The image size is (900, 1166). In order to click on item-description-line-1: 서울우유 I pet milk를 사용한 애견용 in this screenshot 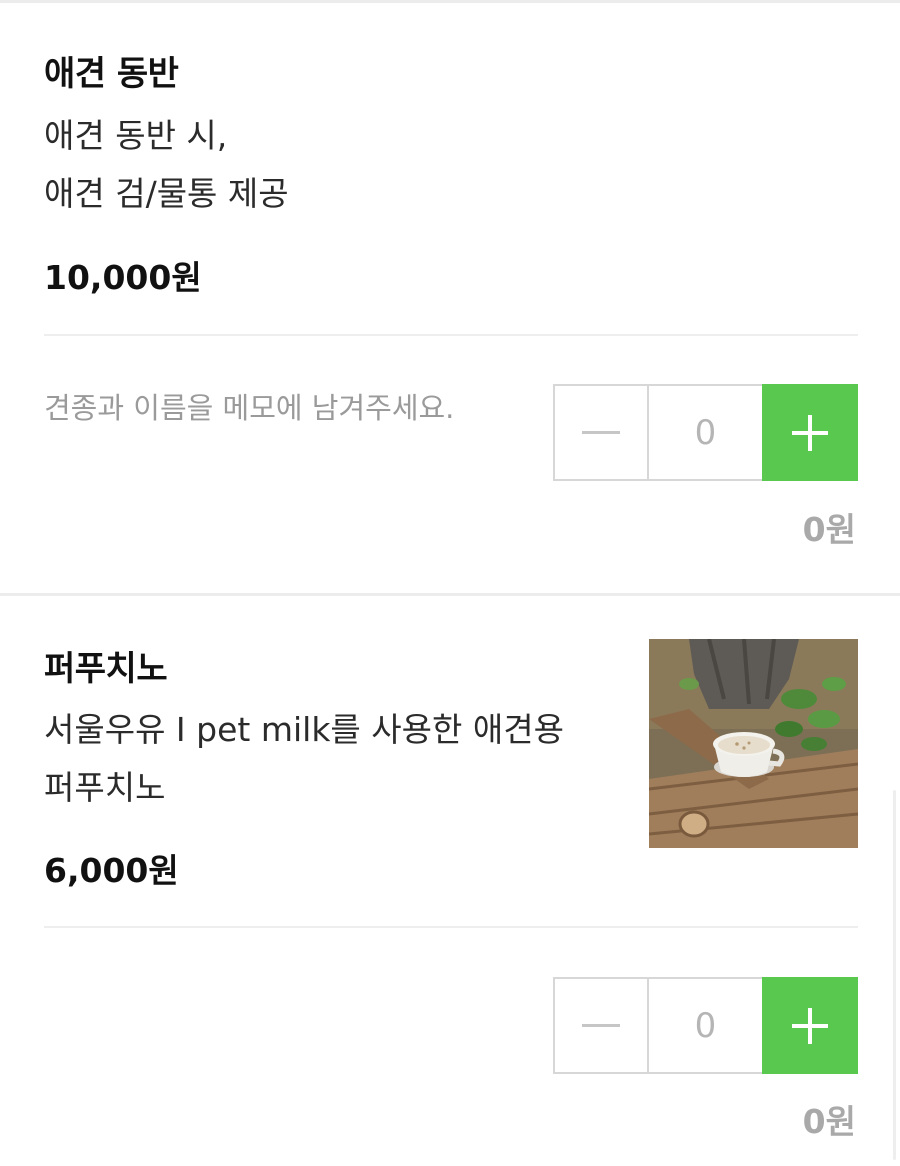, I will do `click(304, 729)`.